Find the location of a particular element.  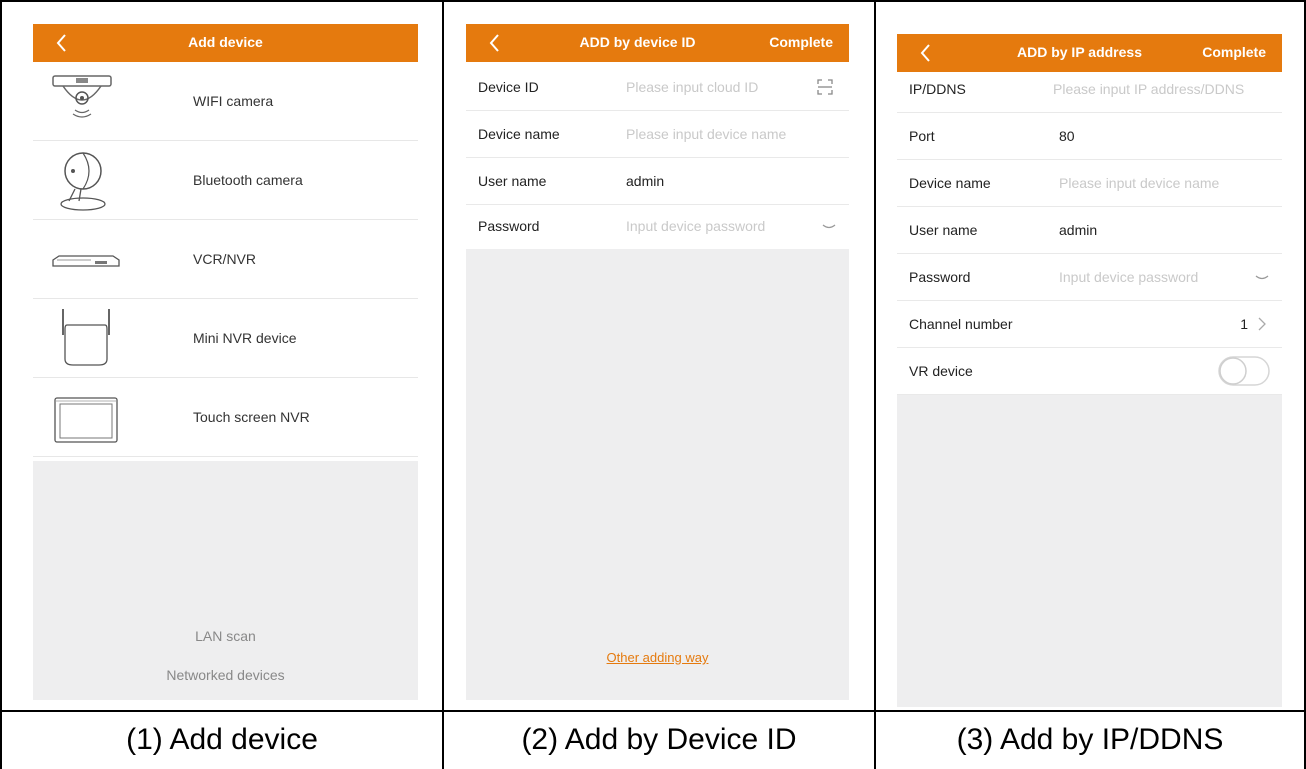

ip-ddns-input: Please input IP address/DDNS is located at coordinates (1148, 89).